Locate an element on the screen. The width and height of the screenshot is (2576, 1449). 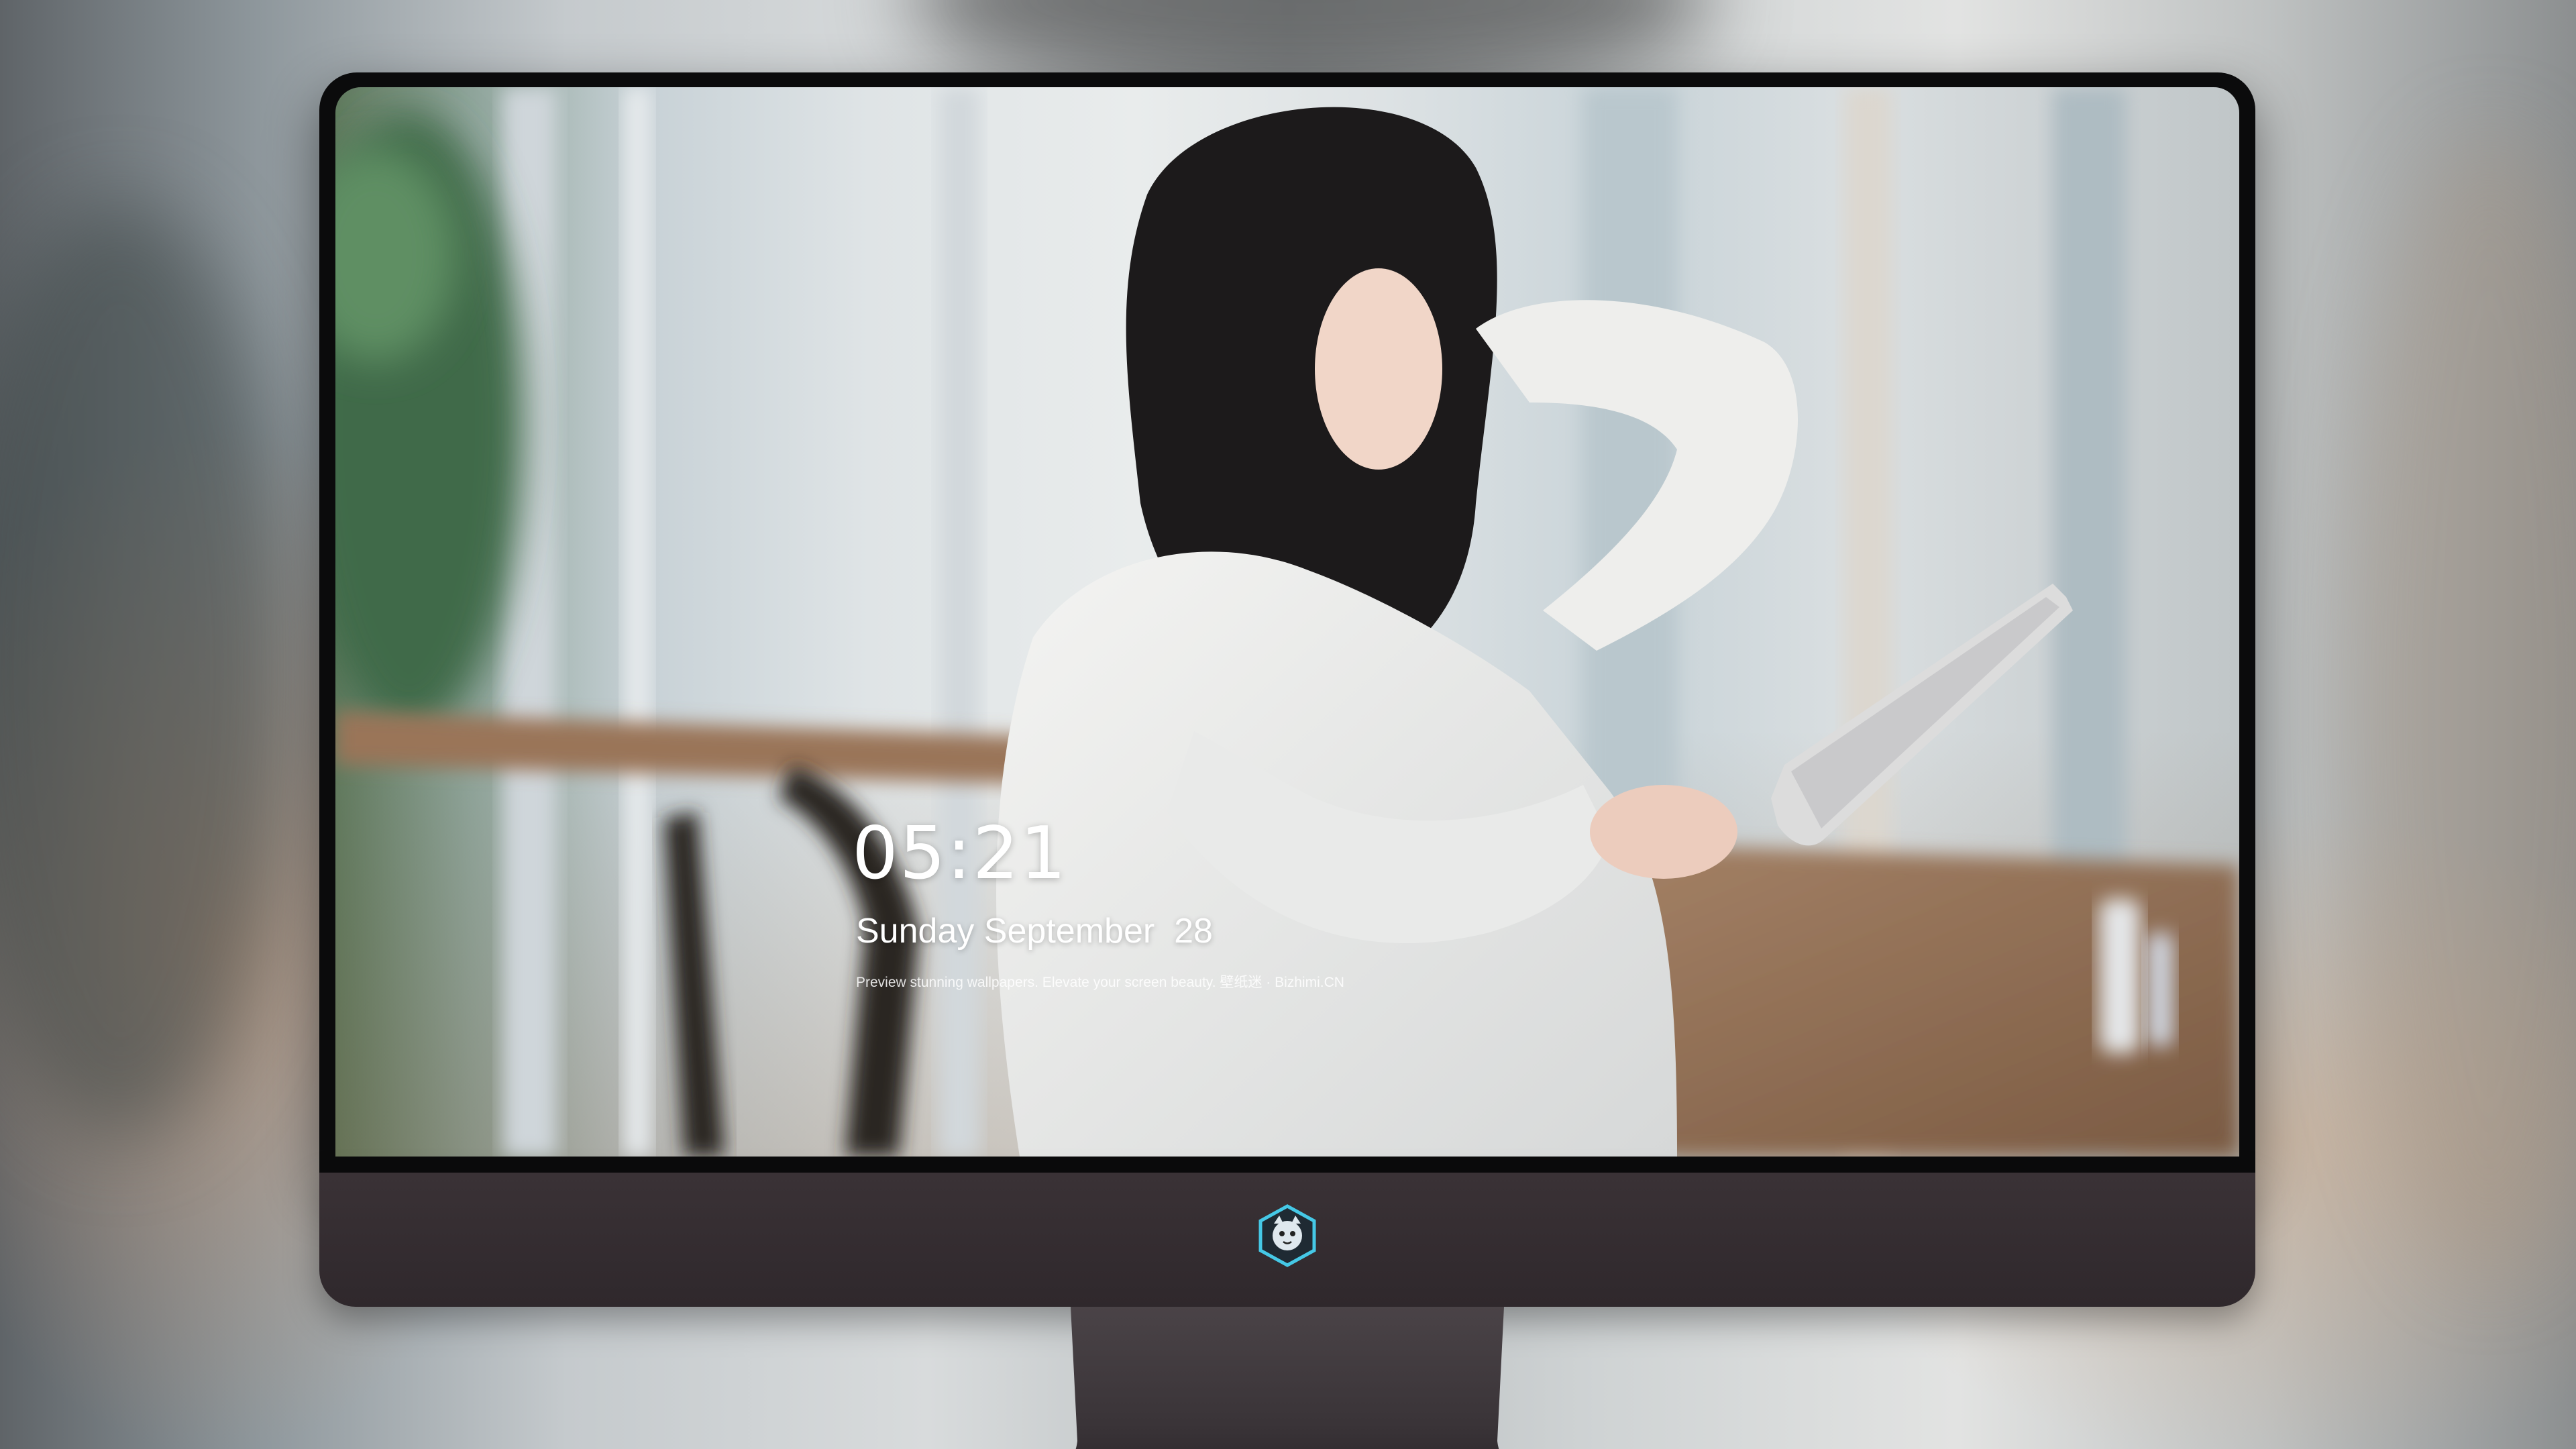
background-blur-left is located at coordinates (147, 670).